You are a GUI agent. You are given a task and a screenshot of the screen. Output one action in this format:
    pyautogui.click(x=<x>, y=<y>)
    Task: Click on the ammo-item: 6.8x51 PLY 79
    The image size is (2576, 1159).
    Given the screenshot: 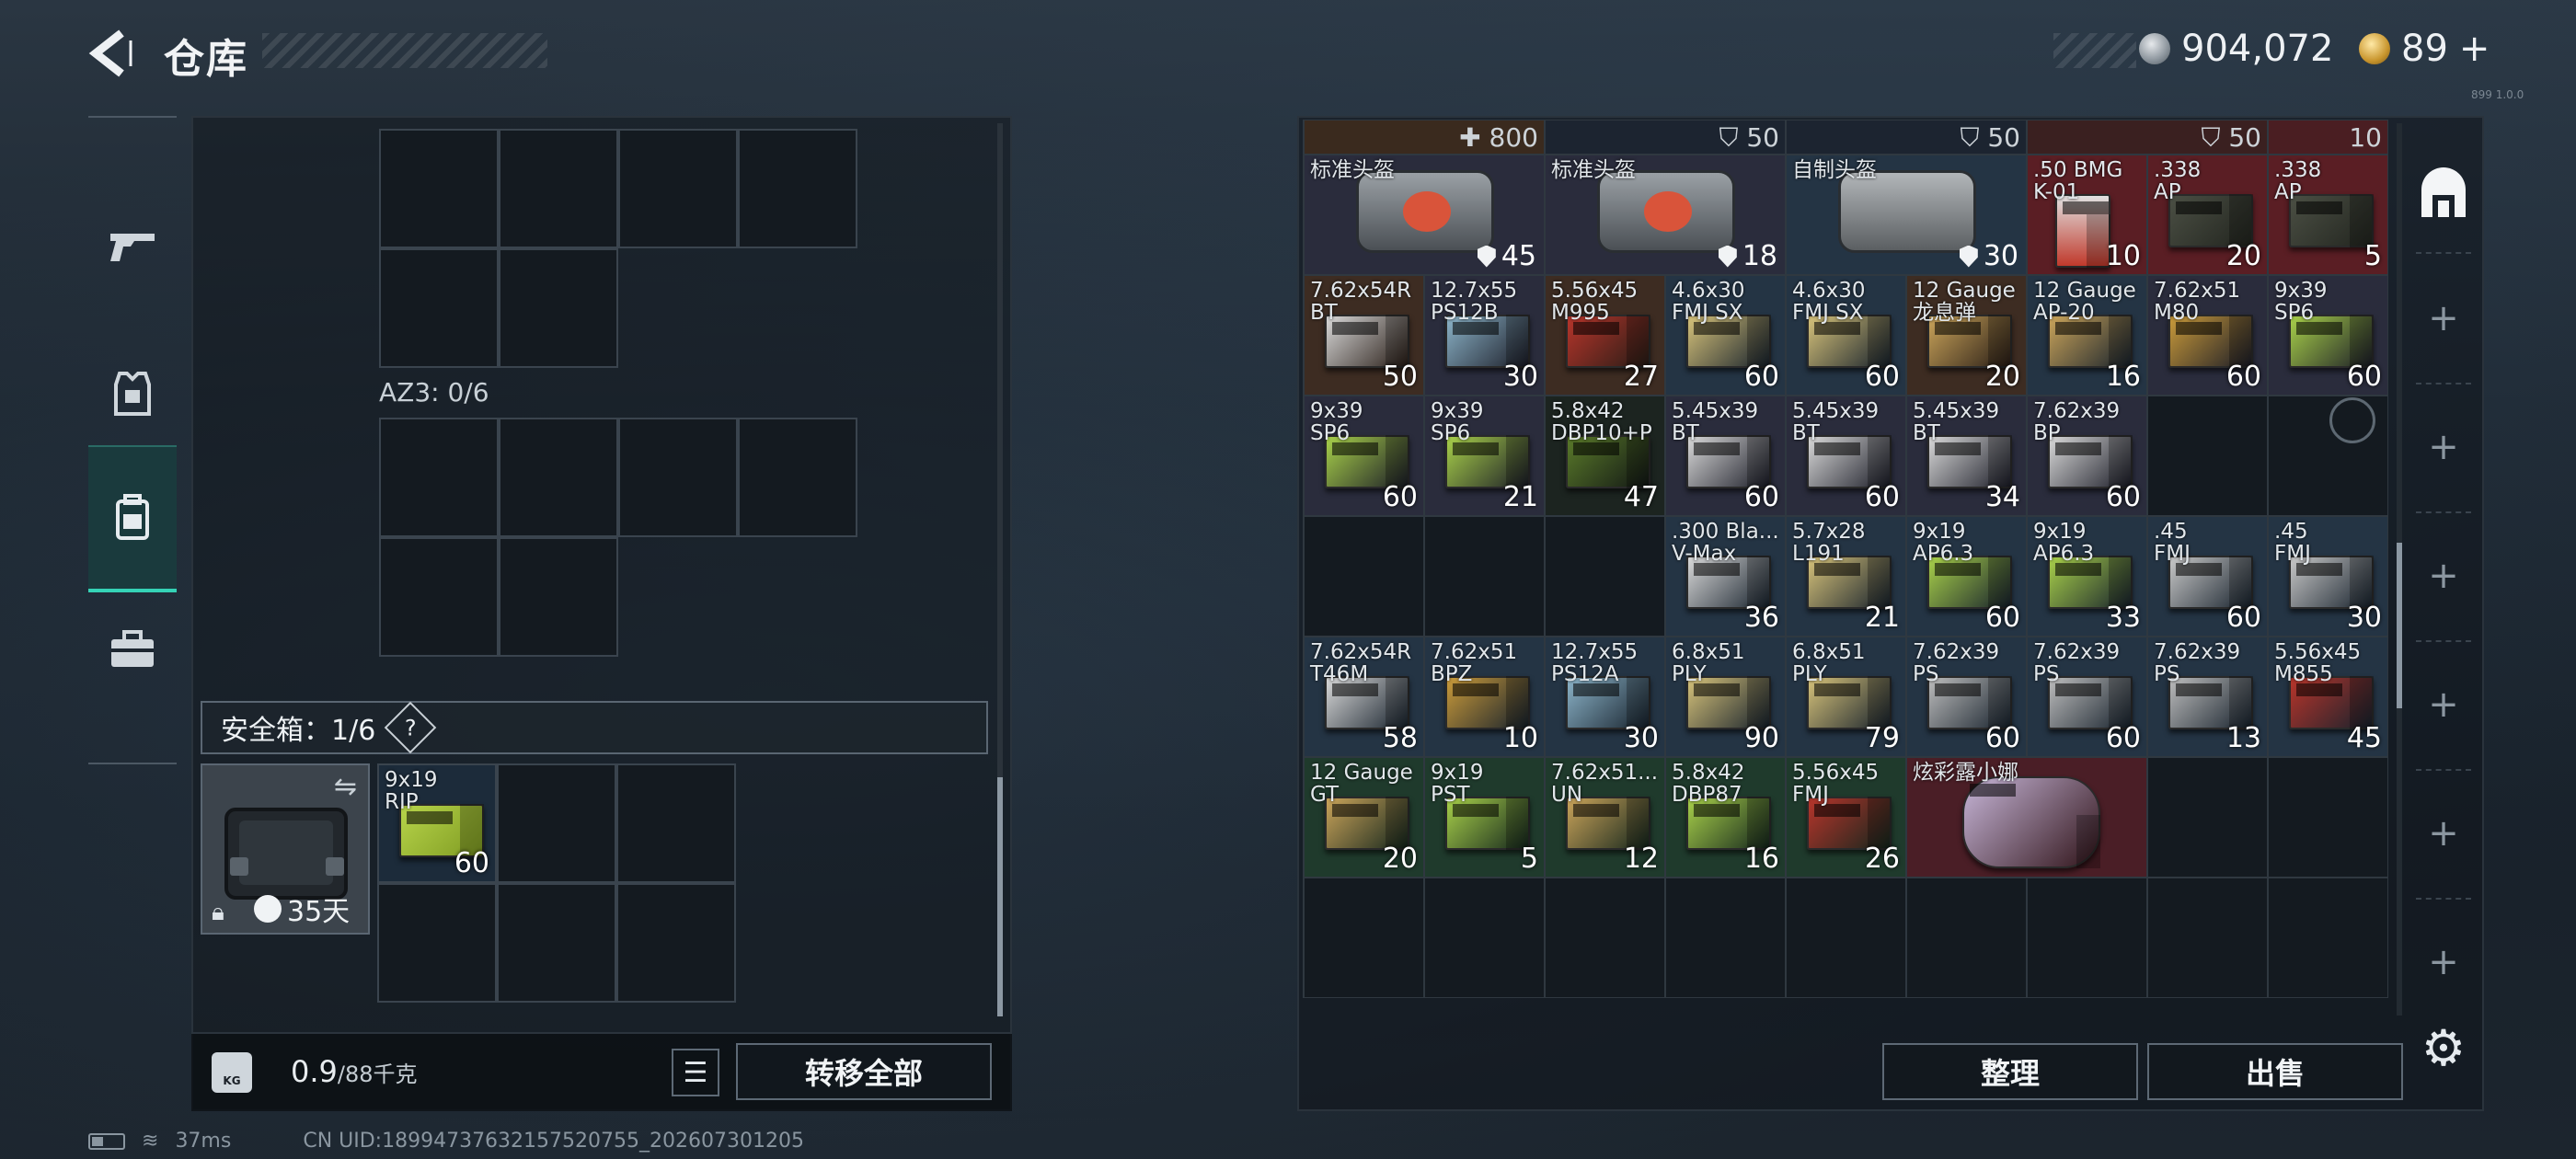 What is the action you would take?
    pyautogui.click(x=1846, y=697)
    